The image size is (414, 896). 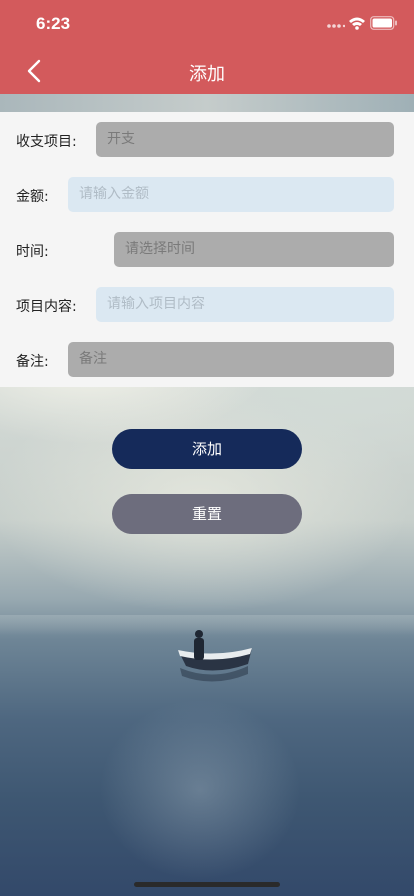 I want to click on form-row-time: 时间:, so click(x=207, y=249).